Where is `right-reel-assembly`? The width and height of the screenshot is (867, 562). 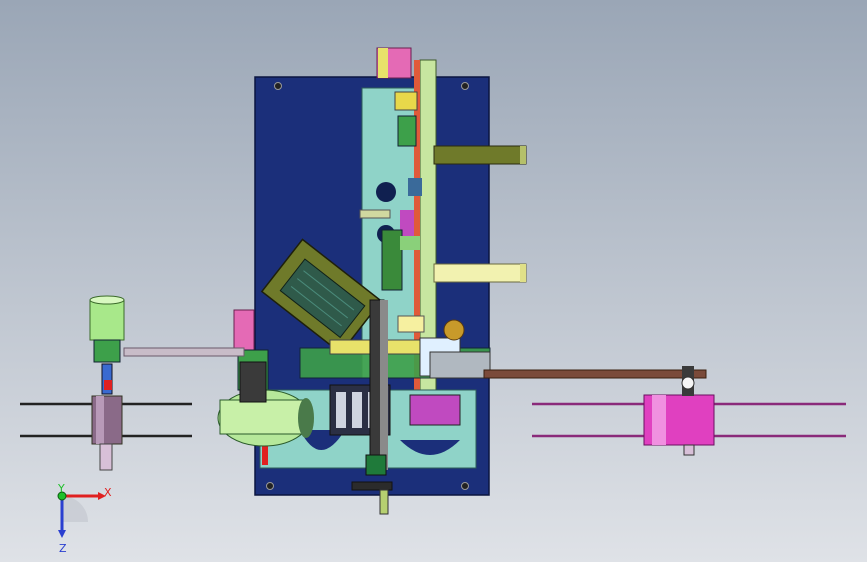
right-reel-assembly is located at coordinates (637, 403).